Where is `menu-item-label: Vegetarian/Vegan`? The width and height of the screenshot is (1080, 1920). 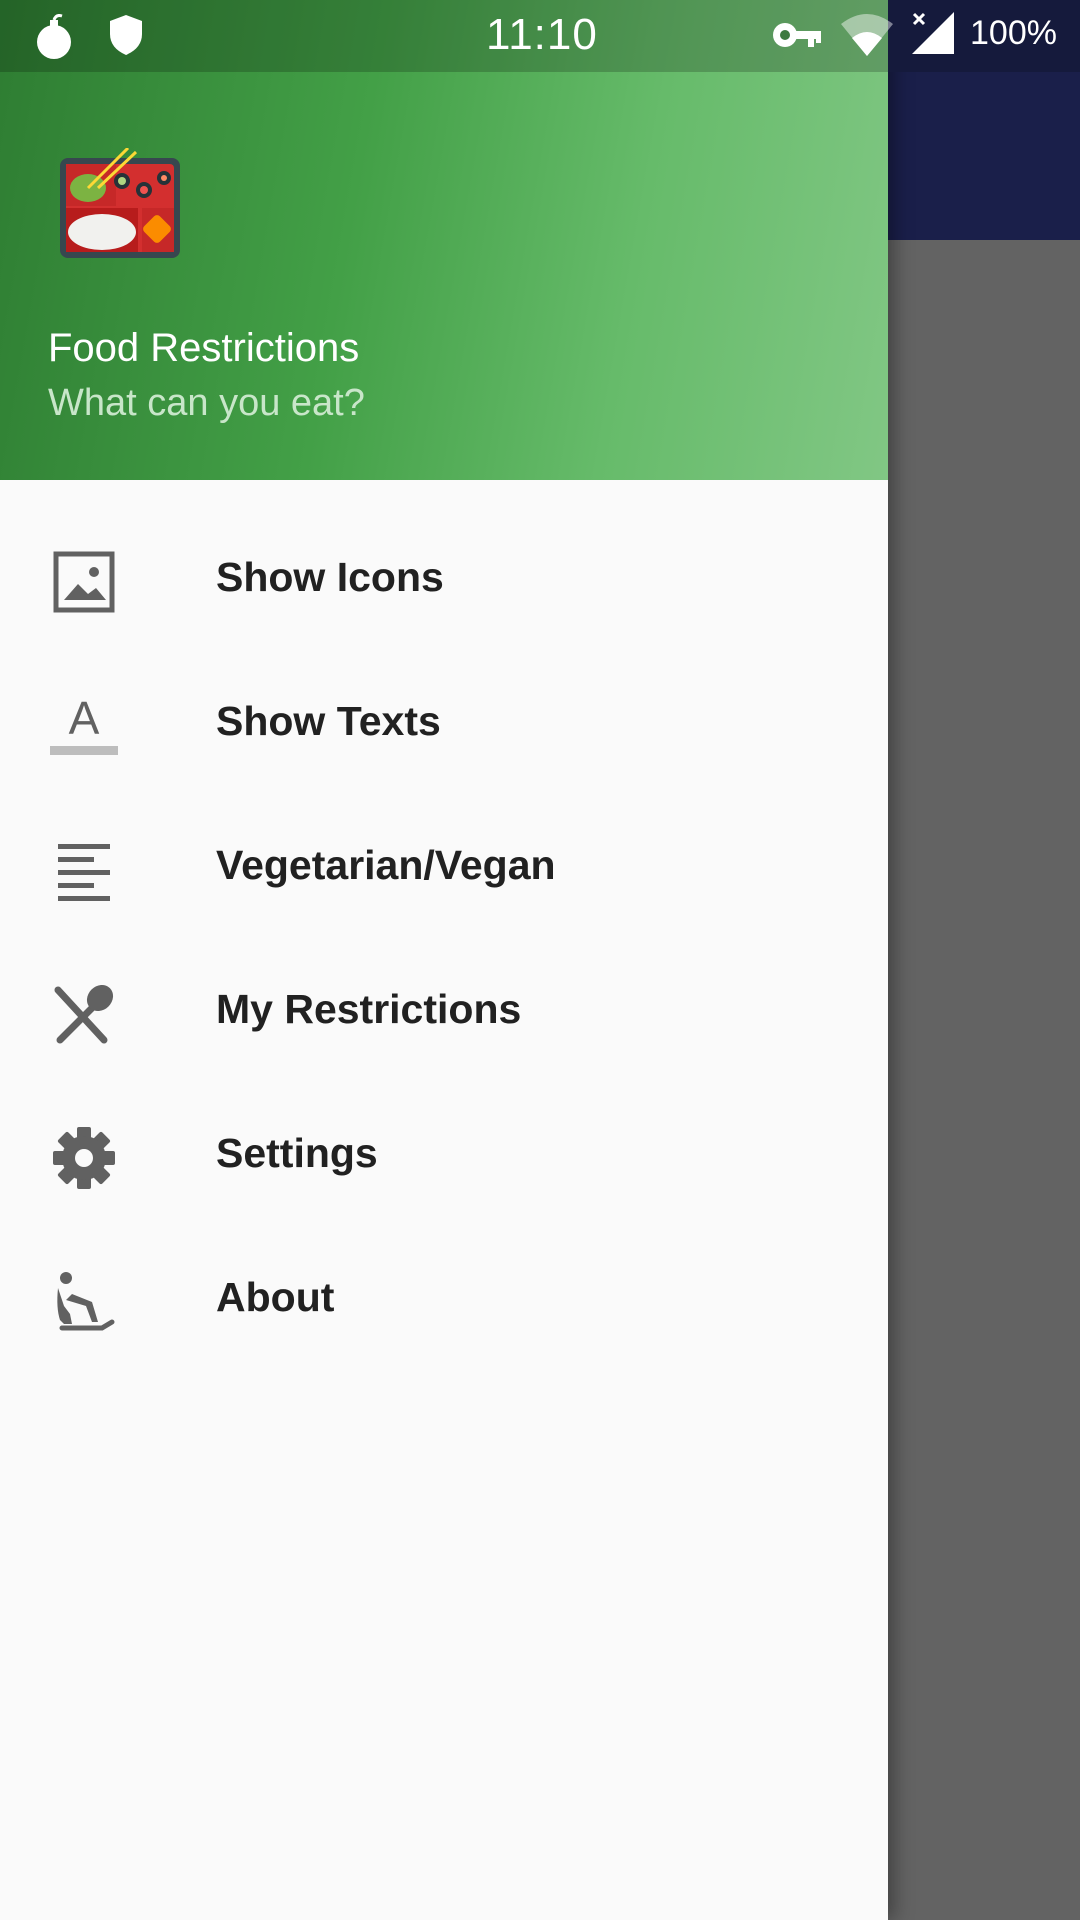 menu-item-label: Vegetarian/Vegan is located at coordinates (386, 865).